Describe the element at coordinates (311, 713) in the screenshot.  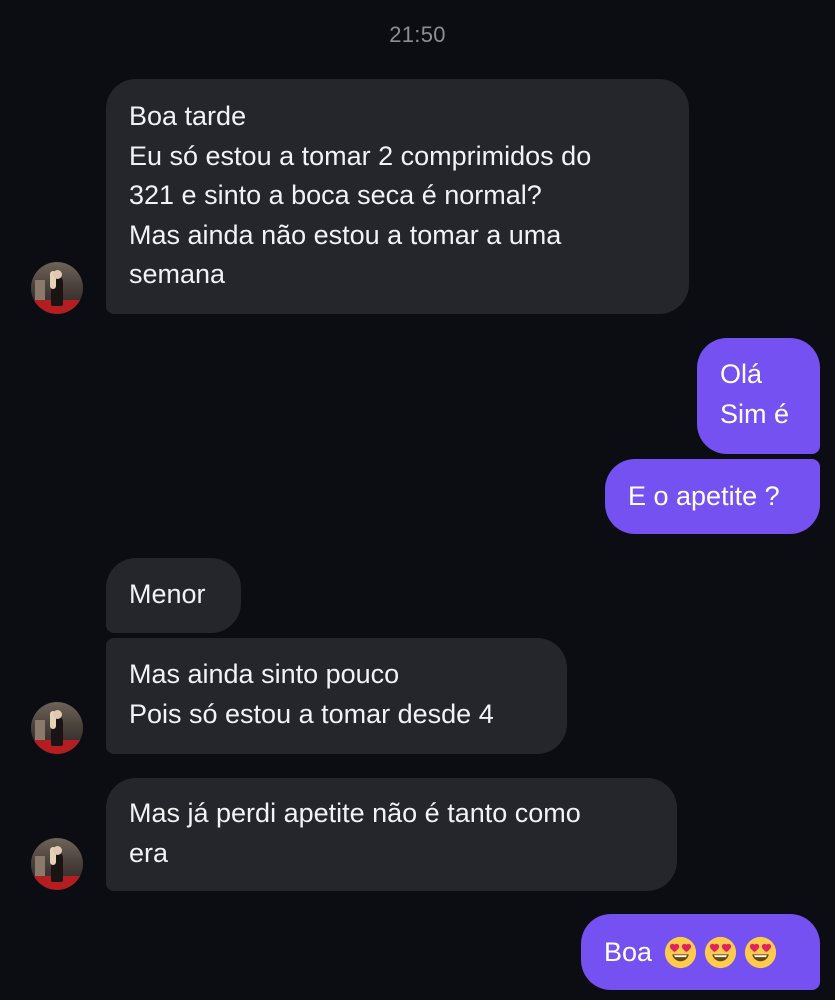
I see `message-line: Pois só estou a tomar desde 4` at that location.